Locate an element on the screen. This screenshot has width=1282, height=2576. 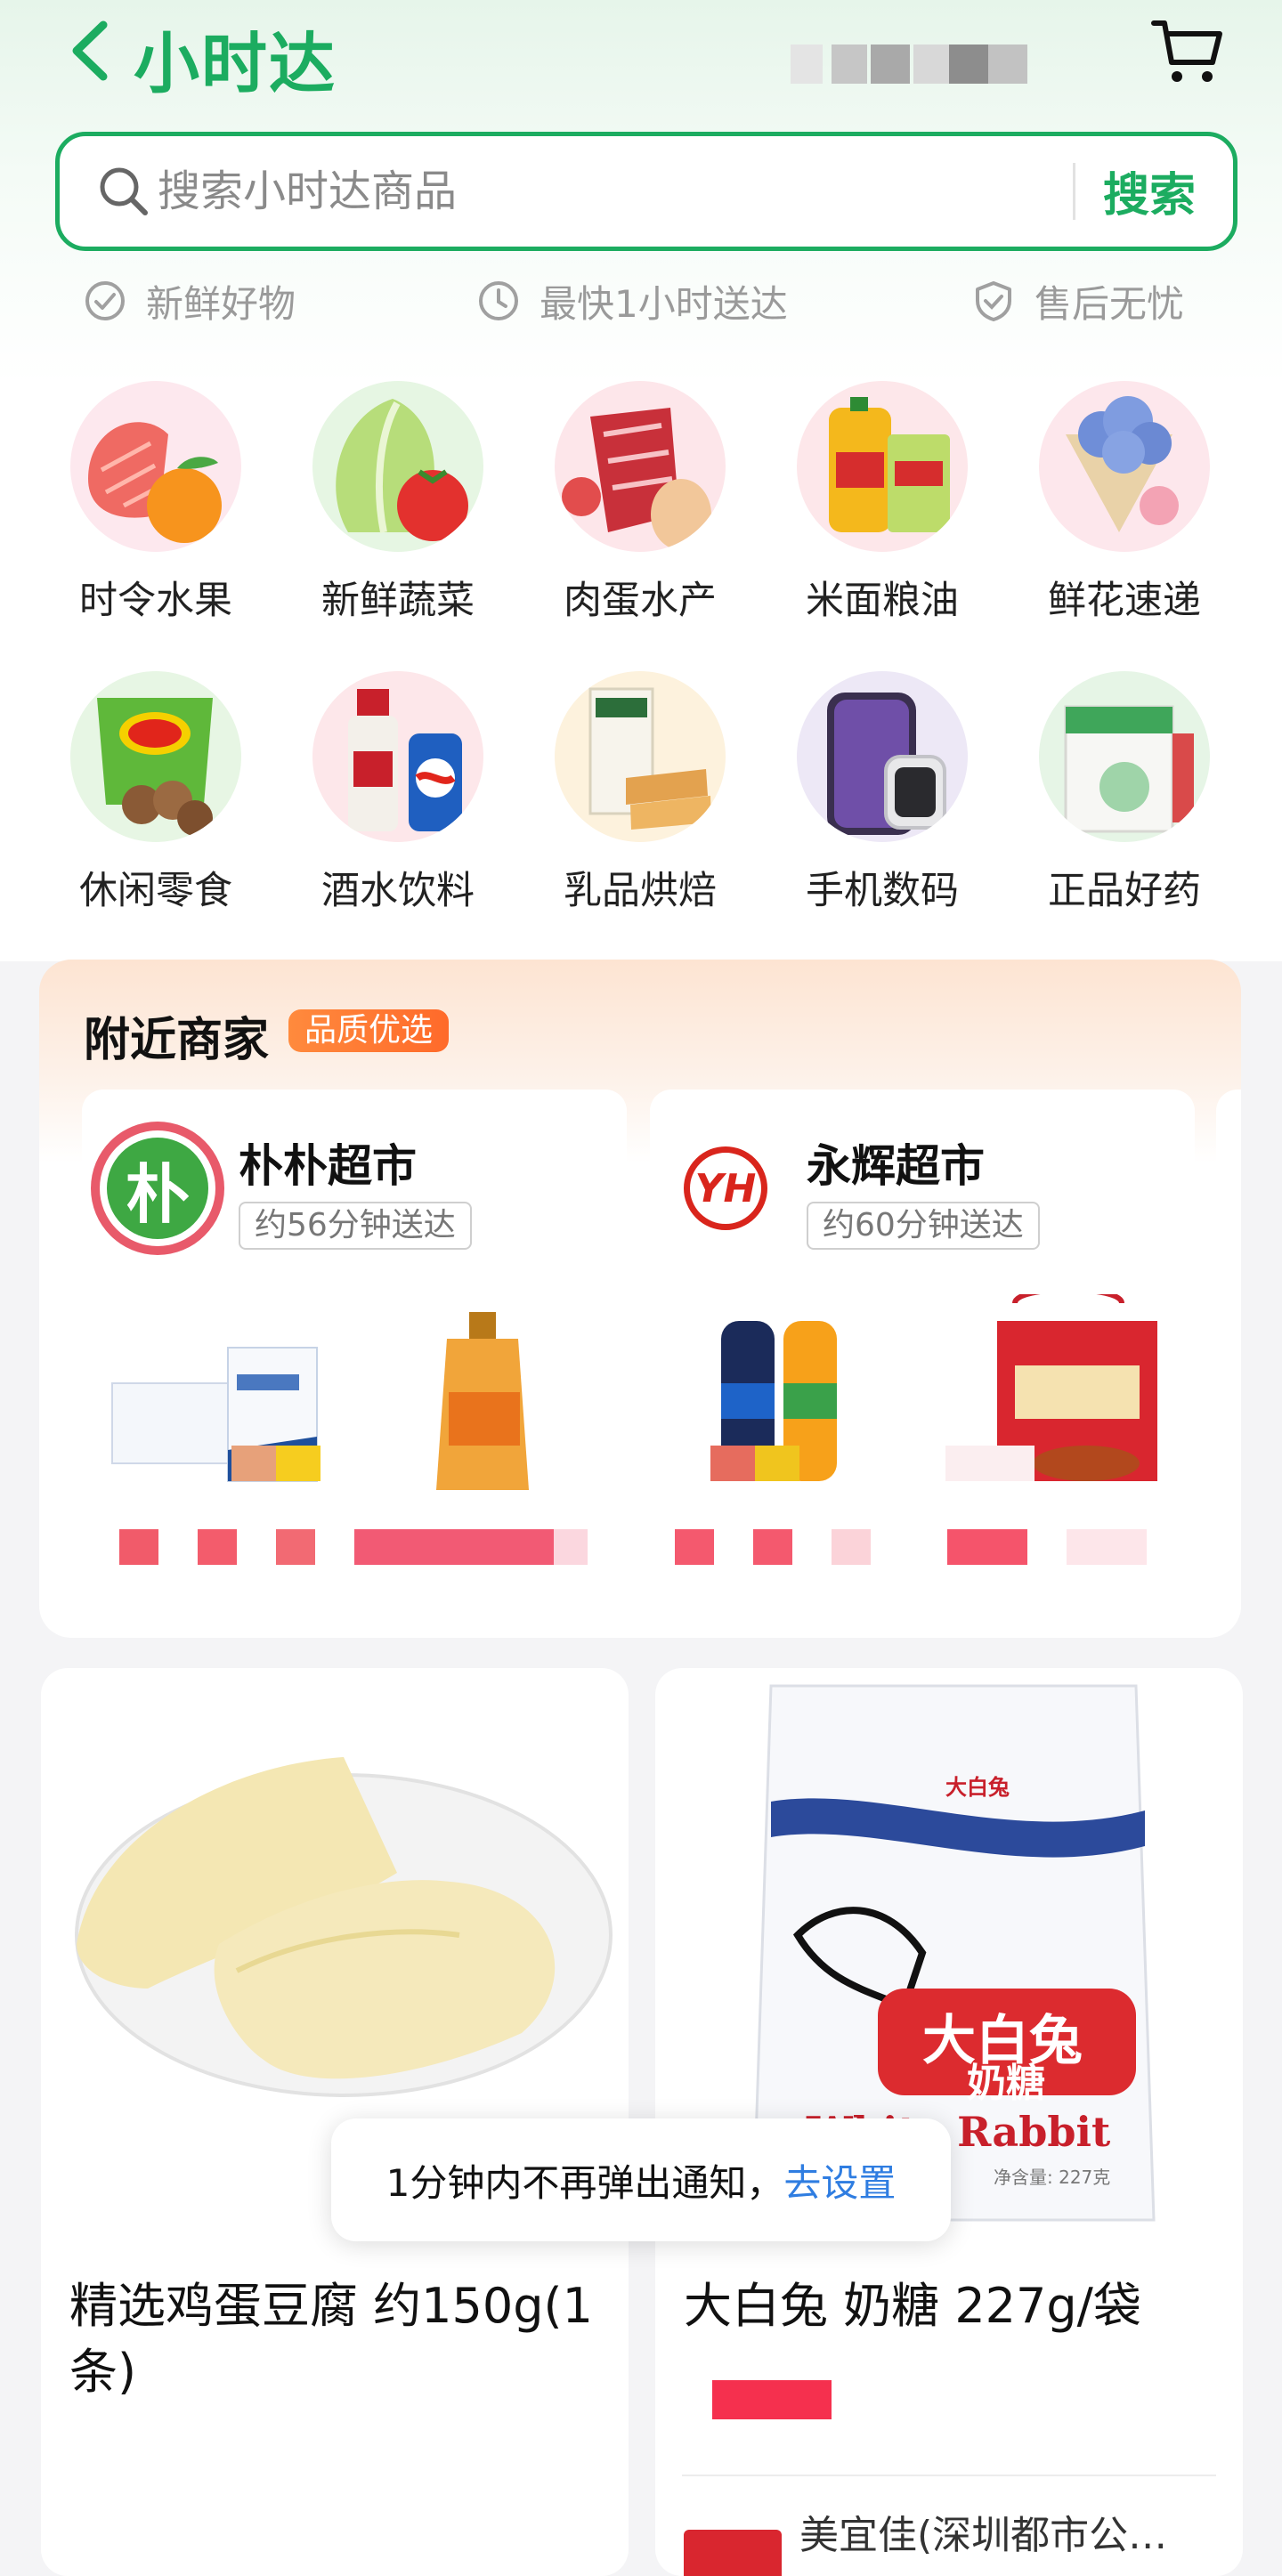
store-name: 永辉超市 is located at coordinates (896, 1166).